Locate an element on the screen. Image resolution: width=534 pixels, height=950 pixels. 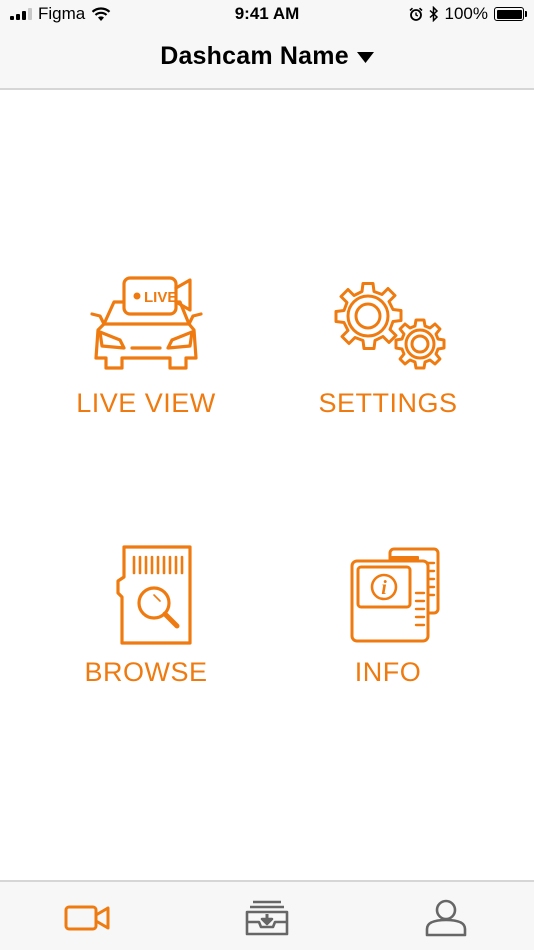
user-profile-icon is located at coordinates (446, 918).